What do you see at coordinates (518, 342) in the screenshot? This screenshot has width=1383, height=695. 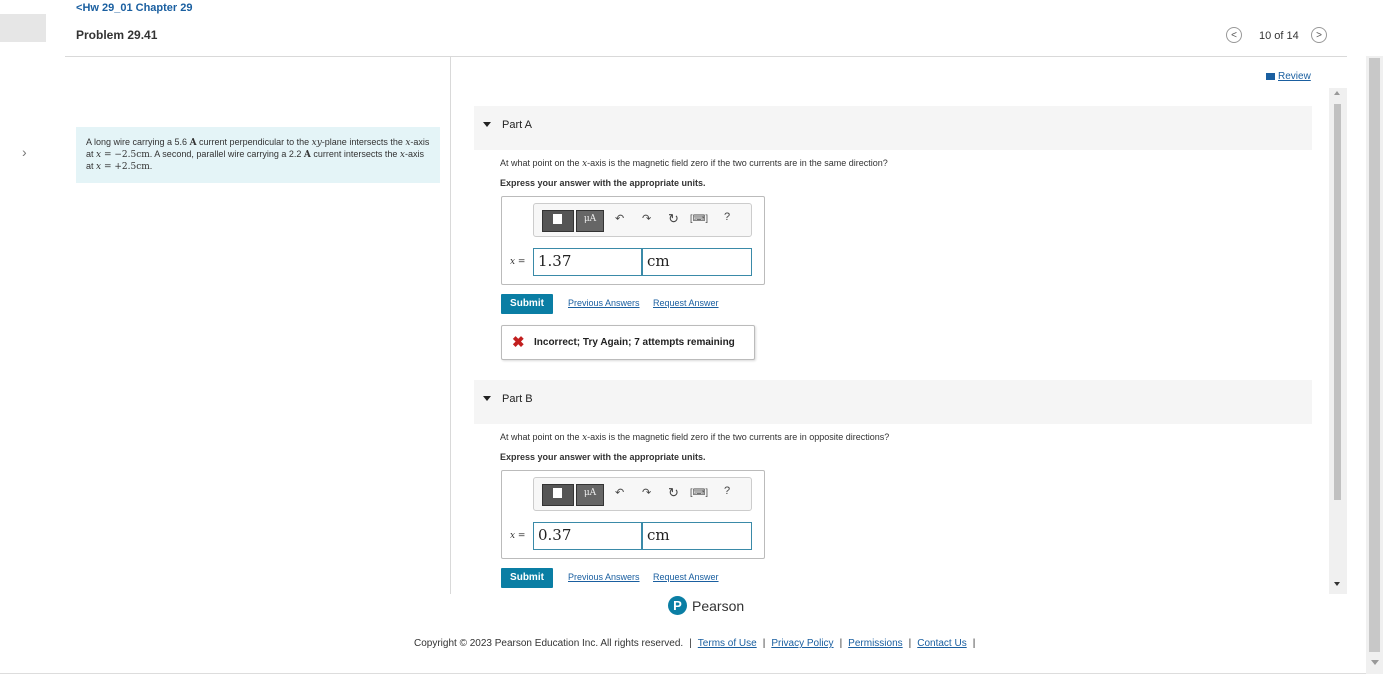 I see `x-mark-icon: ✖` at bounding box center [518, 342].